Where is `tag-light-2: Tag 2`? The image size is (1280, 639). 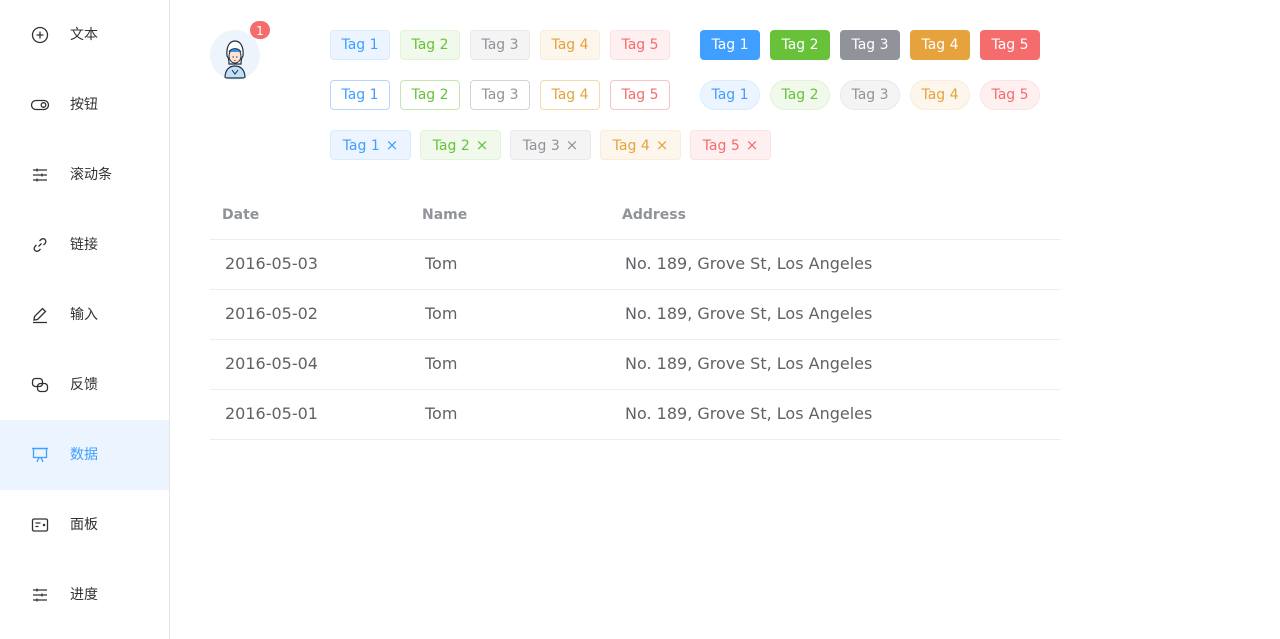
tag-light-2: Tag 2 is located at coordinates (430, 45).